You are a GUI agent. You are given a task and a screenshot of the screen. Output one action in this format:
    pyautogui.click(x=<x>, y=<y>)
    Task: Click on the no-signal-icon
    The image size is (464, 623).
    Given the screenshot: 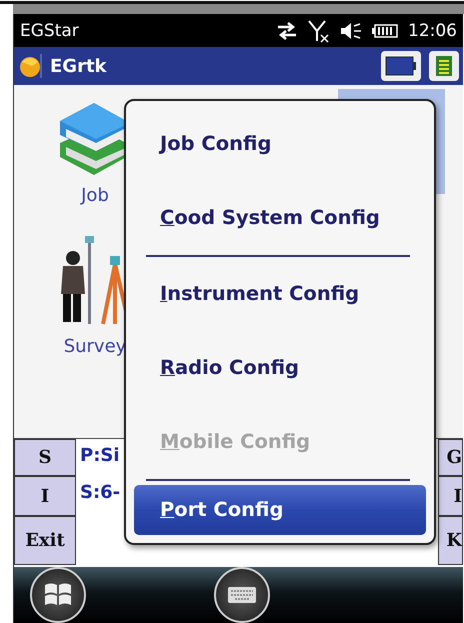 What is the action you would take?
    pyautogui.click(x=319, y=30)
    